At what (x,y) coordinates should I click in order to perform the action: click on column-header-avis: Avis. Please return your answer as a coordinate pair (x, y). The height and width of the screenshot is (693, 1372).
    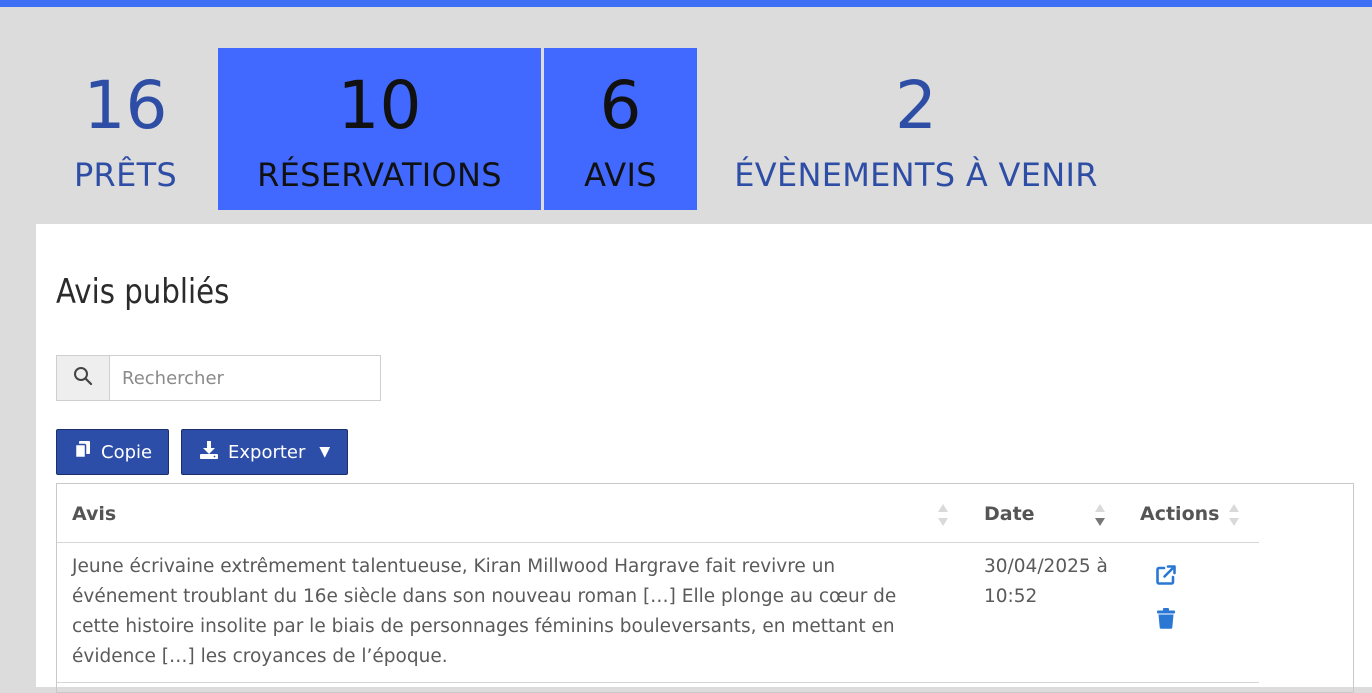
    Looking at the image, I should click on (94, 513).